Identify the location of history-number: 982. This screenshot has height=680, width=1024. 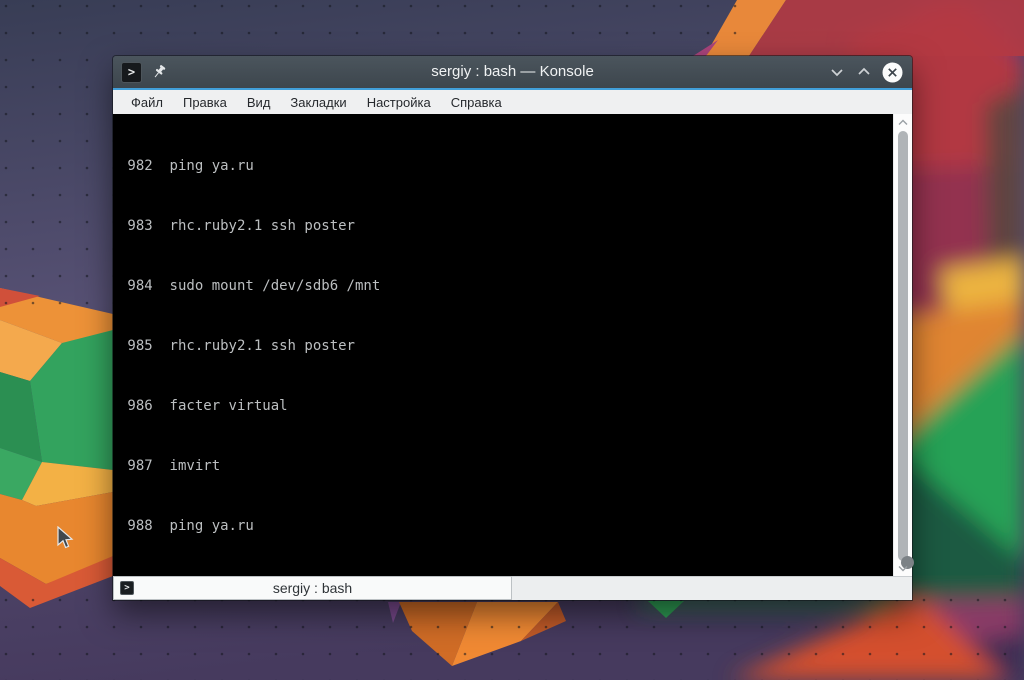
(140, 166).